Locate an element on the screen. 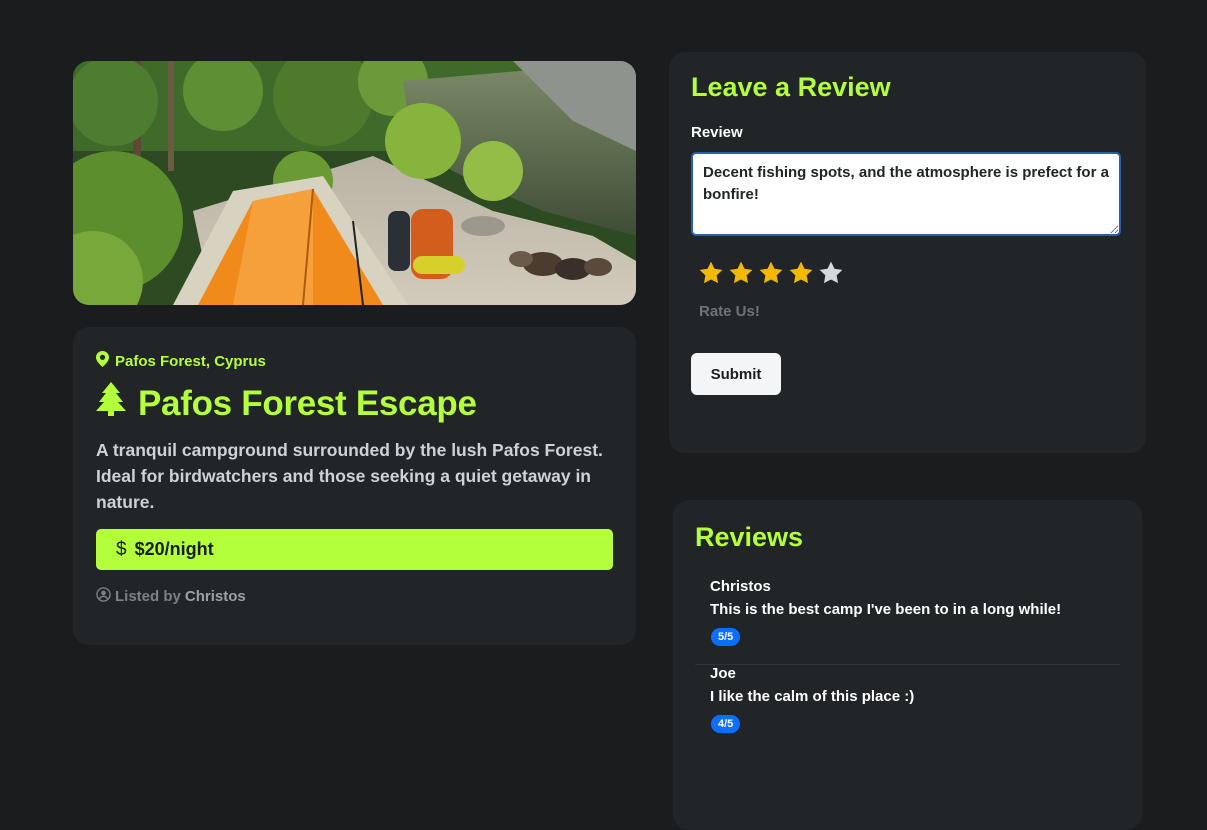 The width and height of the screenshot is (1207, 830). dollar-icon: $ is located at coordinates (121, 549).